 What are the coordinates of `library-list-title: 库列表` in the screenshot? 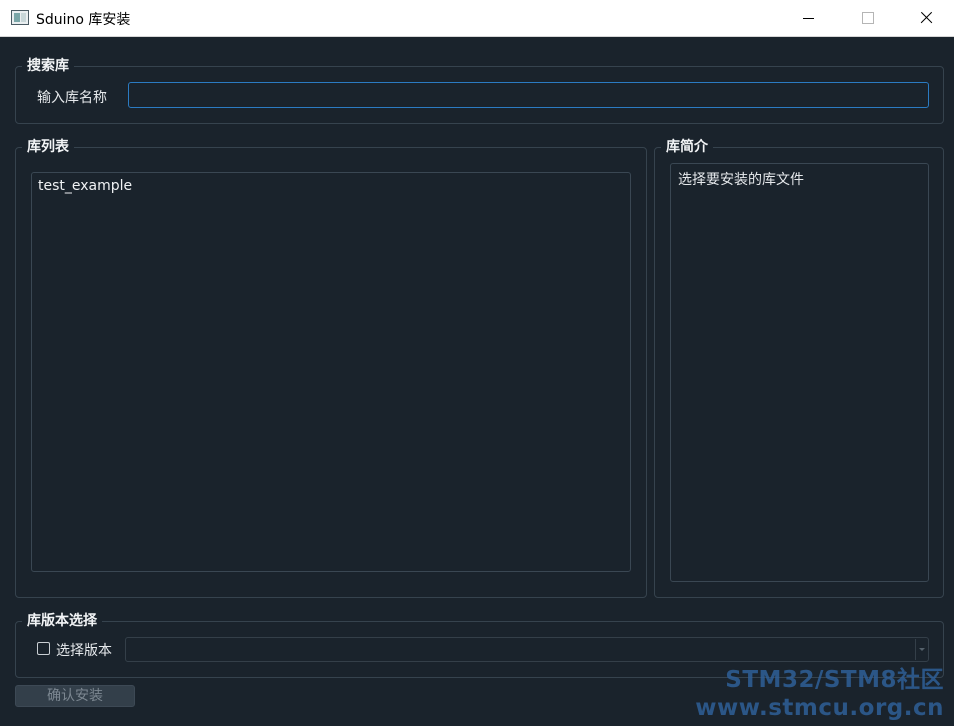 It's located at (48, 147).